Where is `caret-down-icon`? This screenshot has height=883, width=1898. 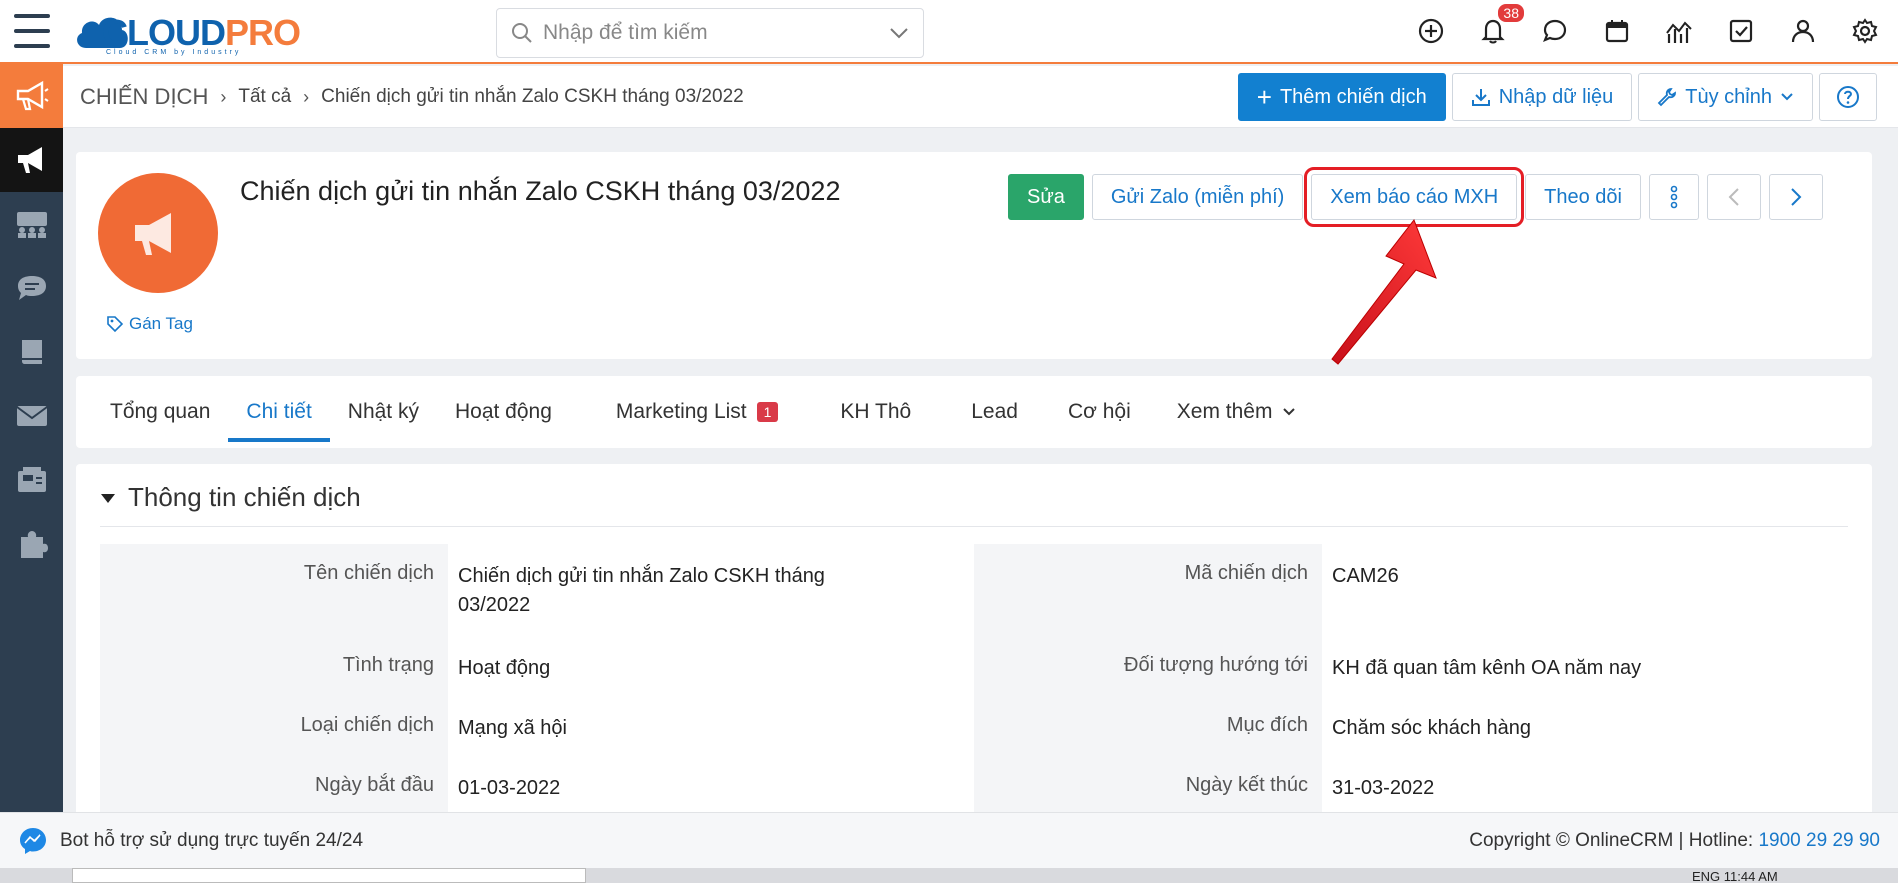 caret-down-icon is located at coordinates (108, 498).